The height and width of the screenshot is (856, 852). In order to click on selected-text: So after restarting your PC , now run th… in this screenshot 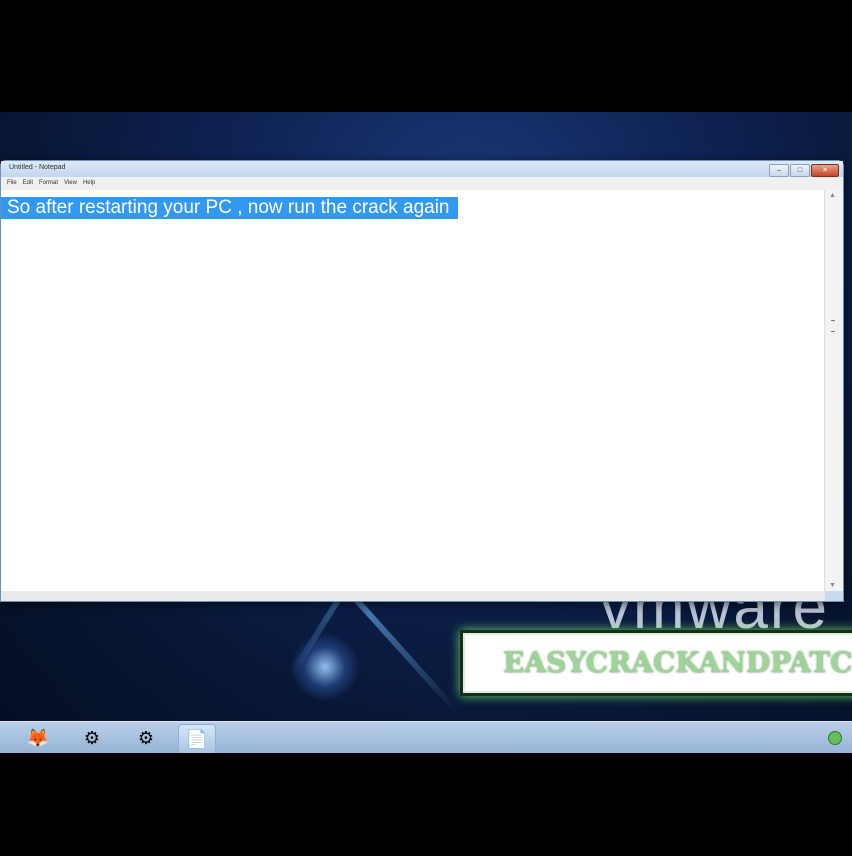, I will do `click(229, 208)`.